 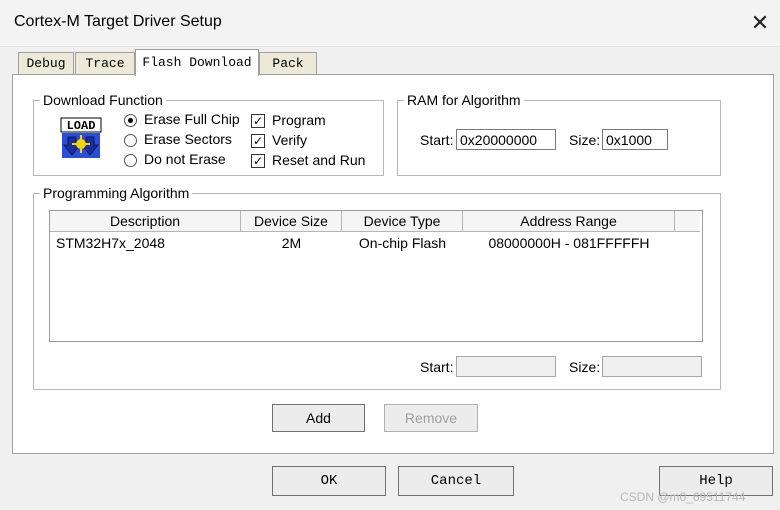 What do you see at coordinates (188, 139) in the screenshot?
I see `erase-sectors-label: Erase Sectors` at bounding box center [188, 139].